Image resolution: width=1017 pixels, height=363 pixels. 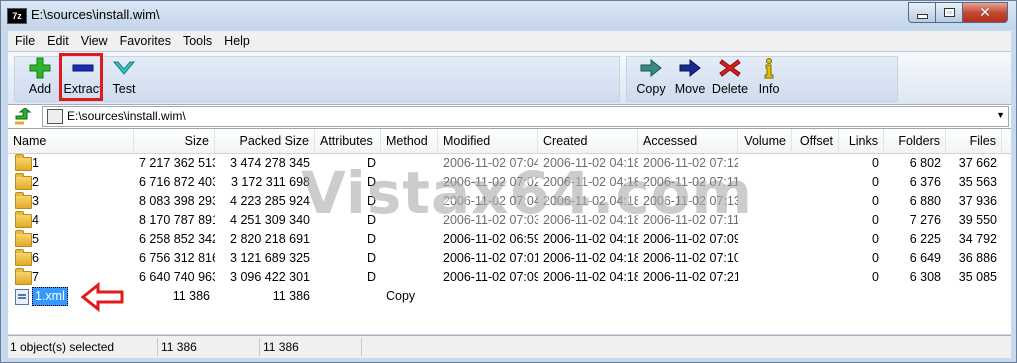 What do you see at coordinates (977, 258) in the screenshot?
I see `row-files: 36 886` at bounding box center [977, 258].